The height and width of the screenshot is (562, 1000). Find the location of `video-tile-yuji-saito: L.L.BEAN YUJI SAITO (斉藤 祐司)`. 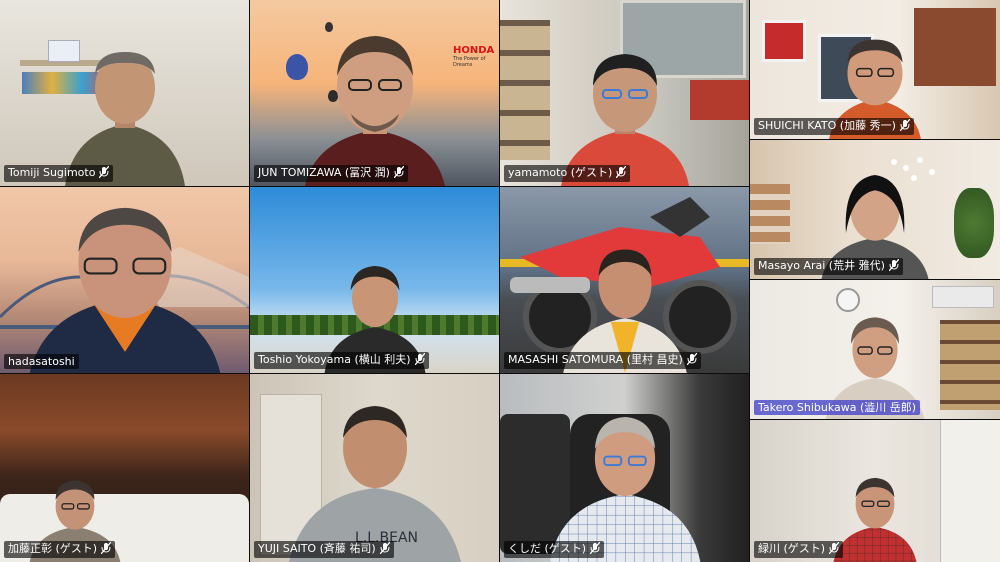

video-tile-yuji-saito: L.L.BEAN YUJI SAITO (斉藤 祐司) is located at coordinates (374, 468).